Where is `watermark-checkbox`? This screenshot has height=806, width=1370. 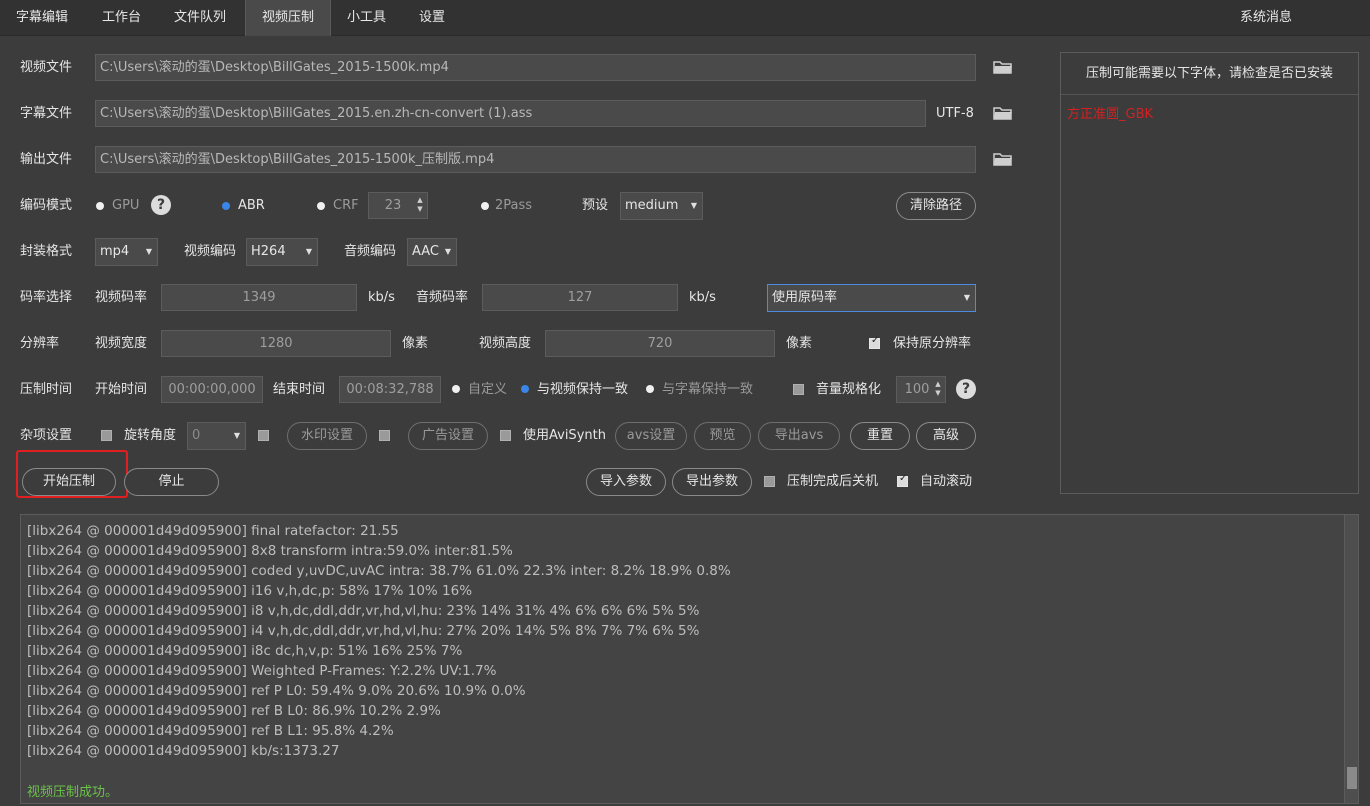 watermark-checkbox is located at coordinates (263, 435).